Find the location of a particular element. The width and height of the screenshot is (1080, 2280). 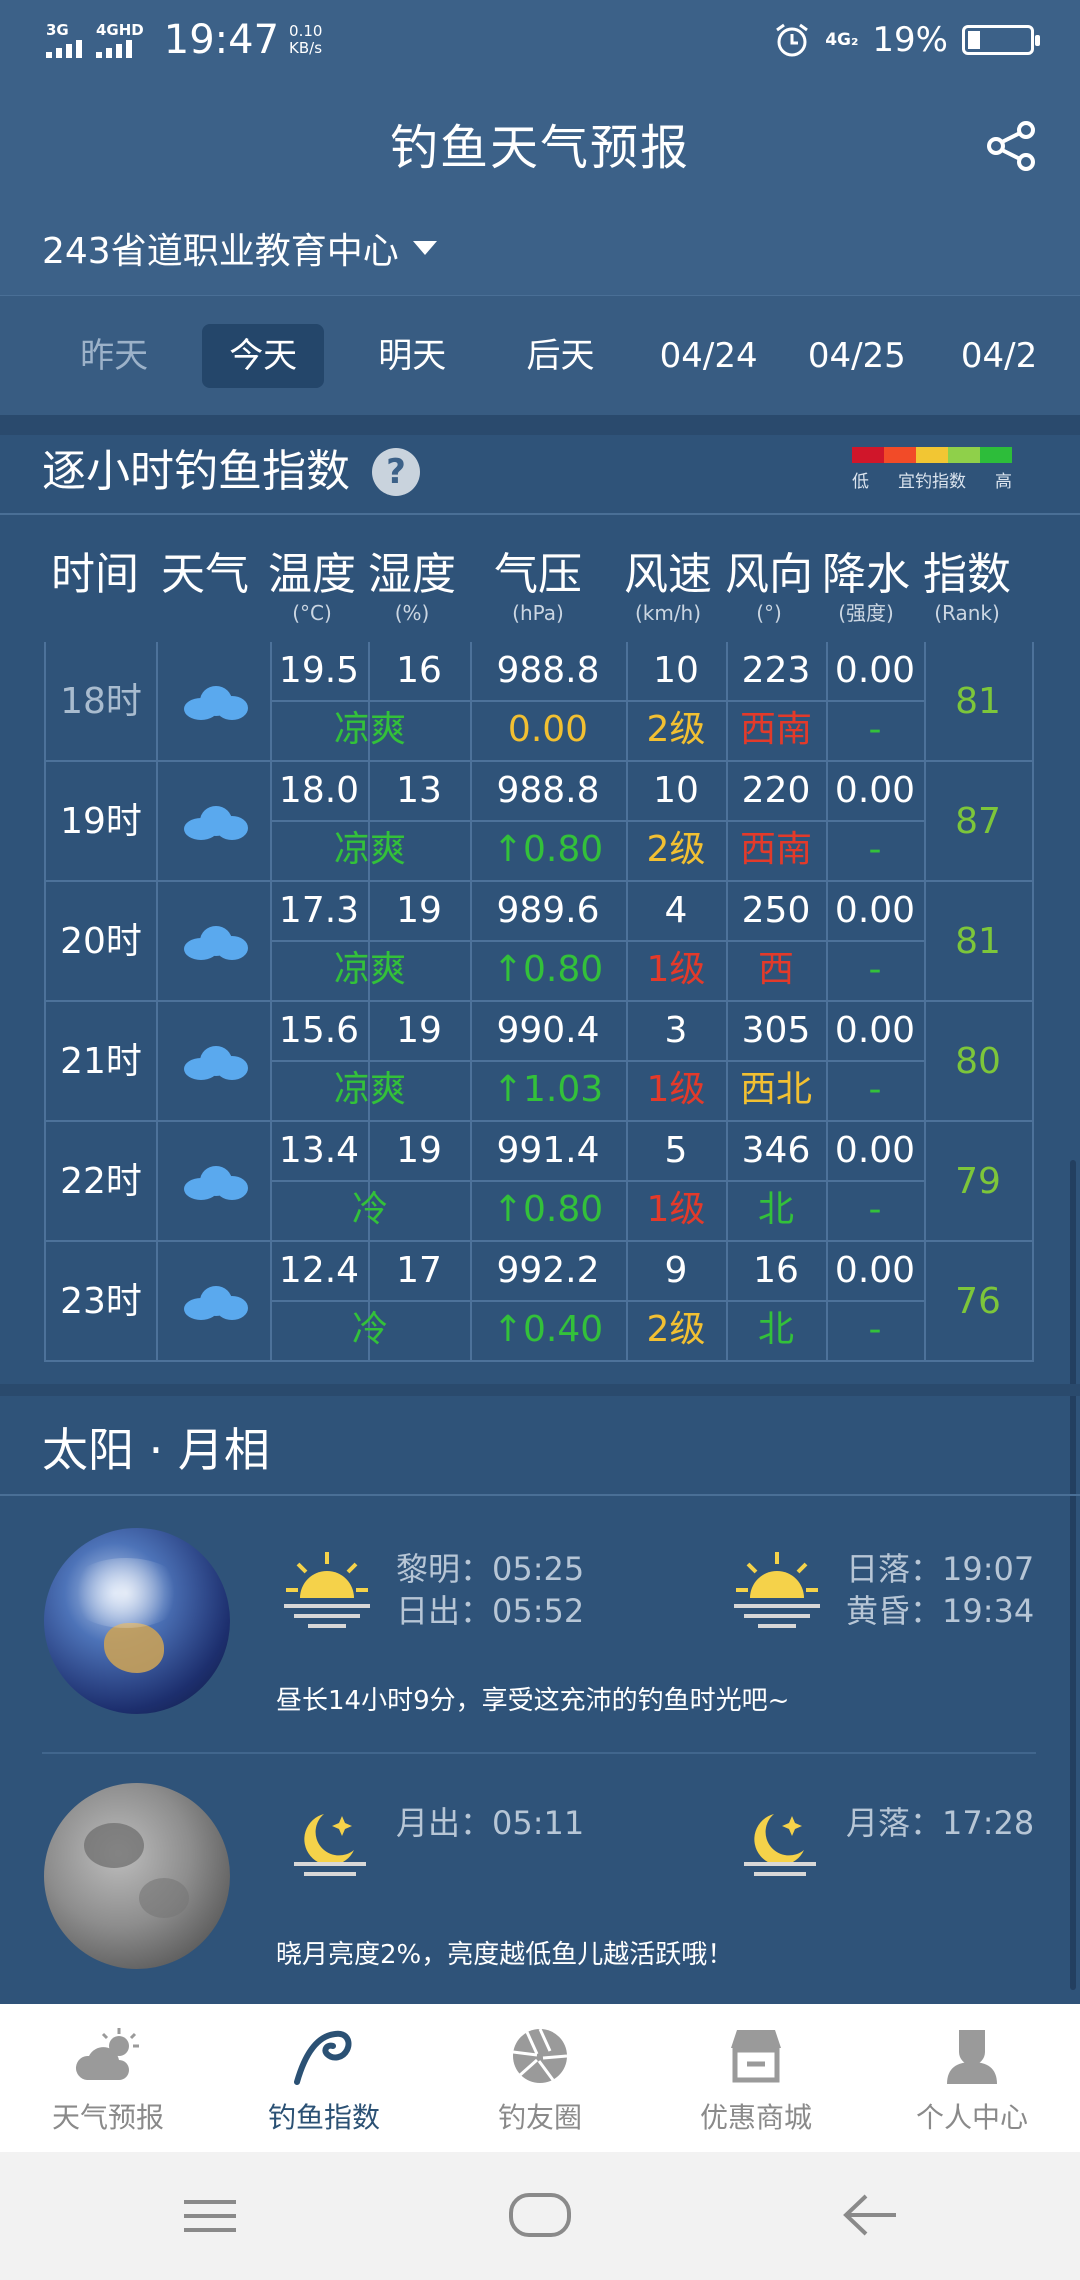

temperature-cell: 18.0 is located at coordinates (319, 790).